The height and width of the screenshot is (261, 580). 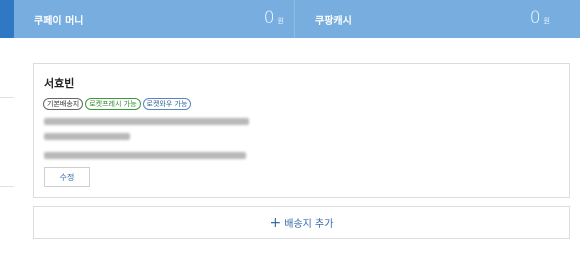 What do you see at coordinates (535, 18) in the screenshot?
I see `coupang-cash-value: 0` at bounding box center [535, 18].